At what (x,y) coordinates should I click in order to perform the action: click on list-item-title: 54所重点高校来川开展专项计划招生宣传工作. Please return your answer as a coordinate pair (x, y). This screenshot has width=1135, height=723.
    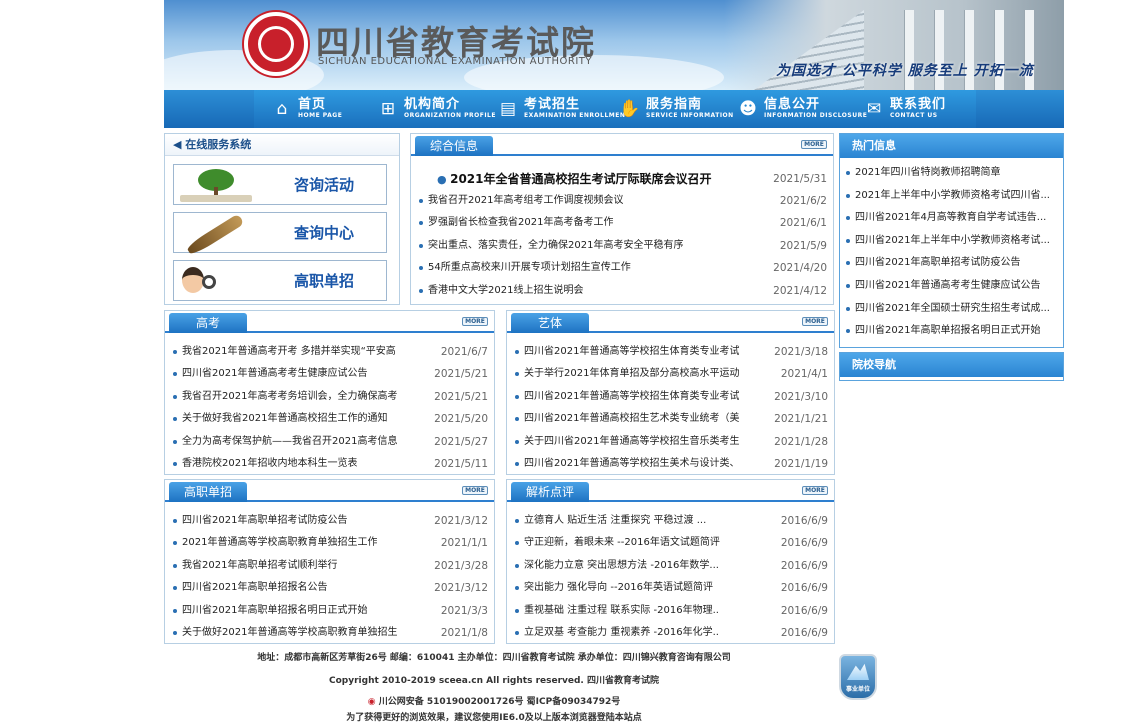
    Looking at the image, I should click on (529, 268).